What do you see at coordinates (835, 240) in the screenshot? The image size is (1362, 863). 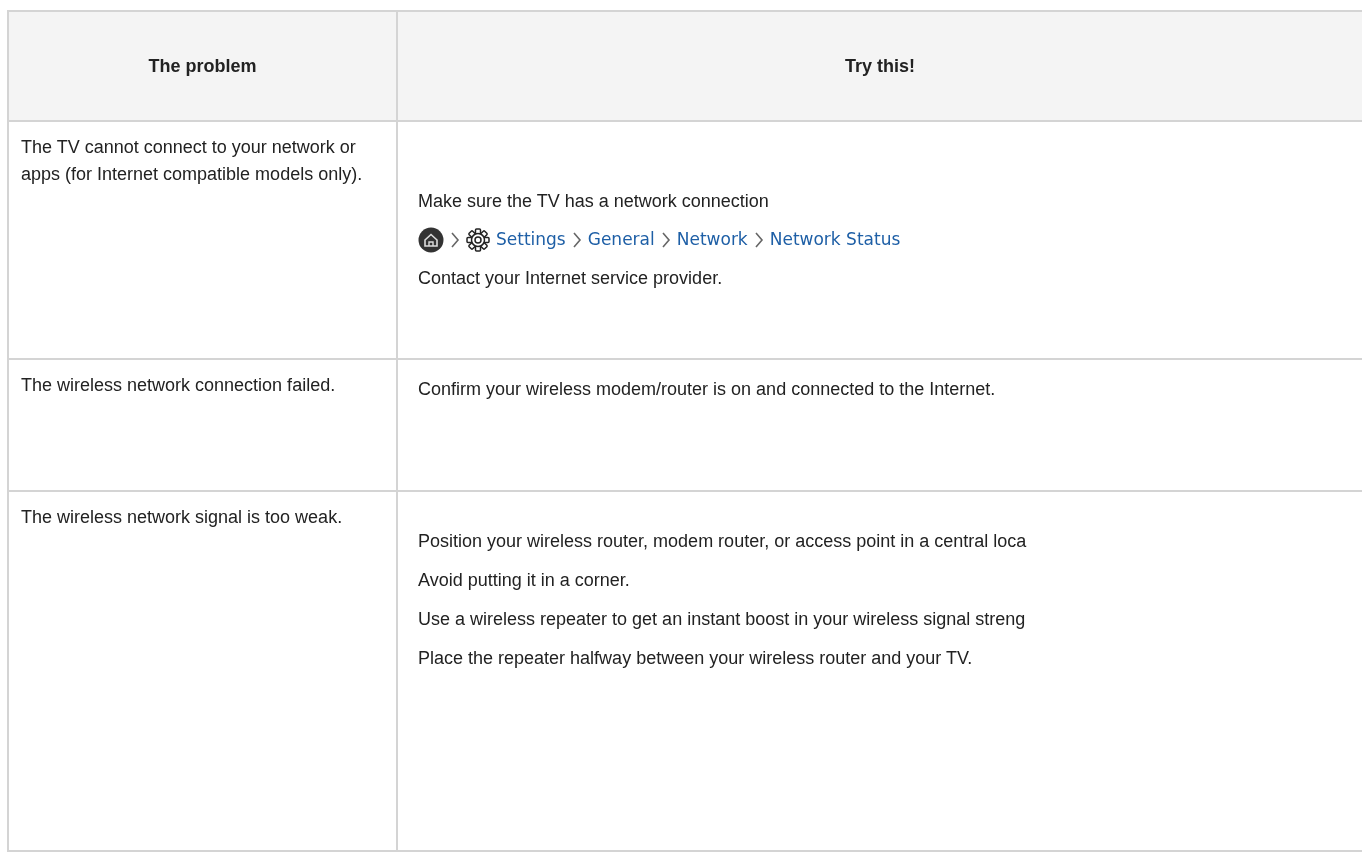 I see `menu-path-item: Network Status` at bounding box center [835, 240].